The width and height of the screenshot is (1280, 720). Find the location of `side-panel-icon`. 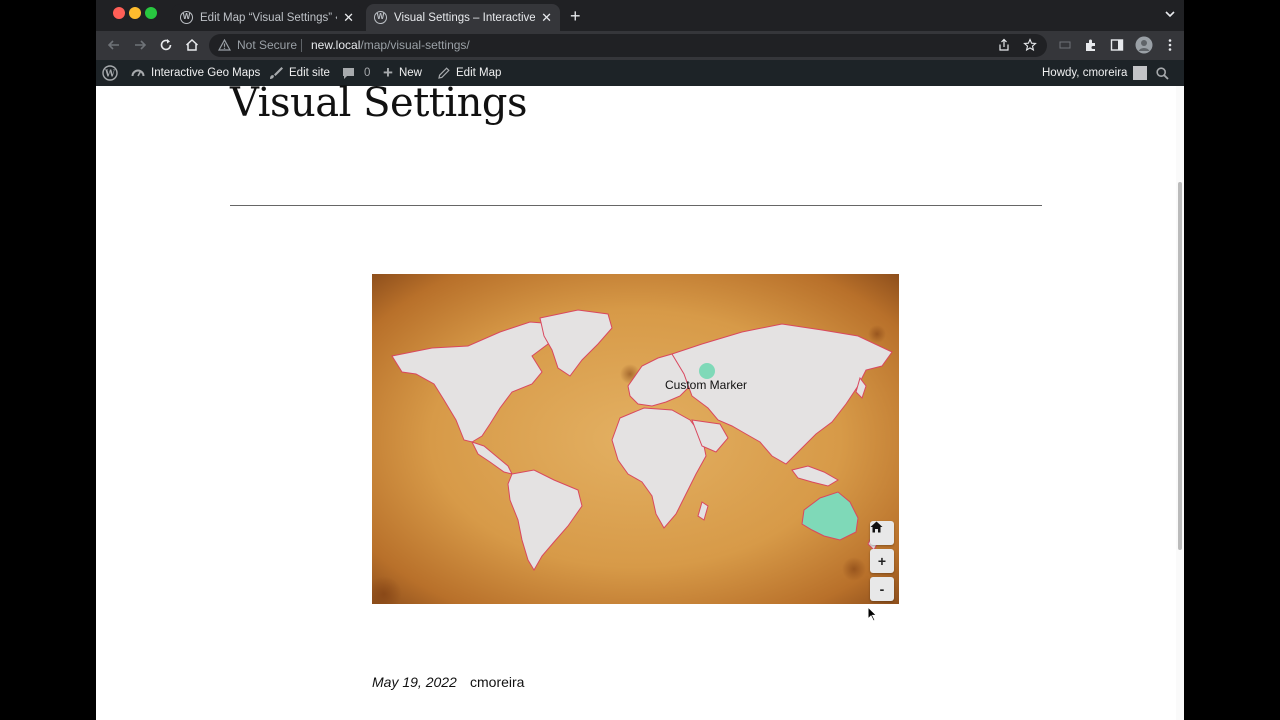

side-panel-icon is located at coordinates (1117, 45).